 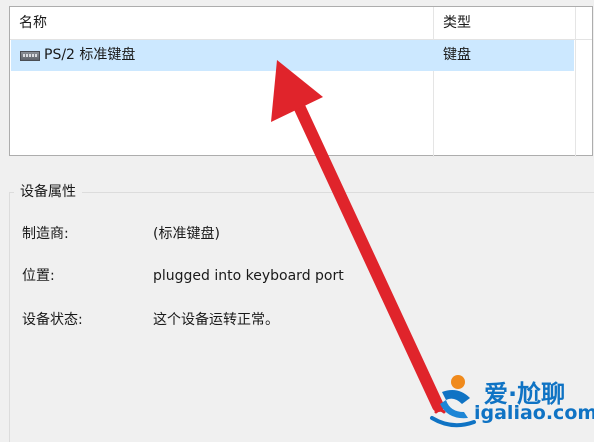 What do you see at coordinates (30, 56) in the screenshot?
I see `keyboard-icon` at bounding box center [30, 56].